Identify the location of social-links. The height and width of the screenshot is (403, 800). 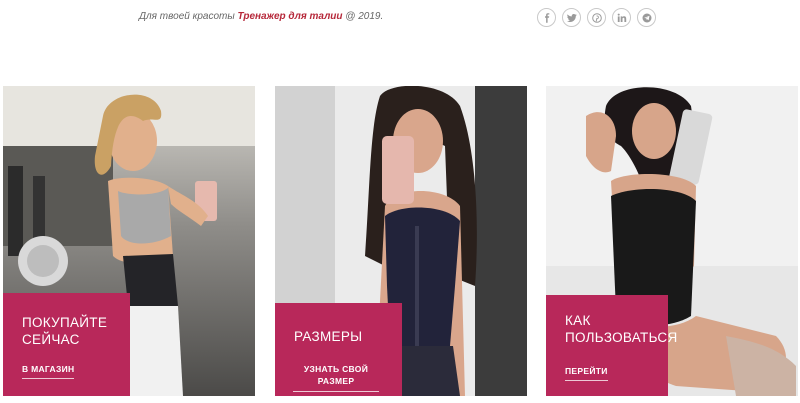
(596, 17).